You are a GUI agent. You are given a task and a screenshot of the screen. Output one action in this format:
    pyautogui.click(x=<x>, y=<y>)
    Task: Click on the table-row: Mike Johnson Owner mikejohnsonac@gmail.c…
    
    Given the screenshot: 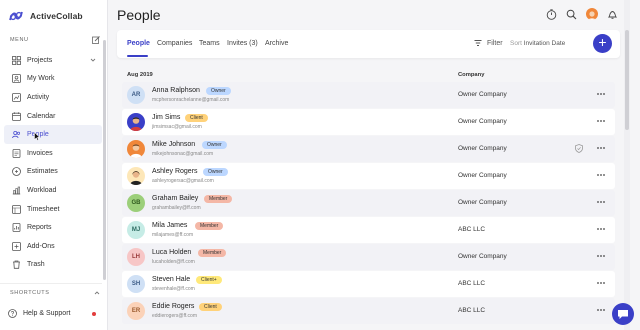 What is the action you would take?
    pyautogui.click(x=368, y=149)
    